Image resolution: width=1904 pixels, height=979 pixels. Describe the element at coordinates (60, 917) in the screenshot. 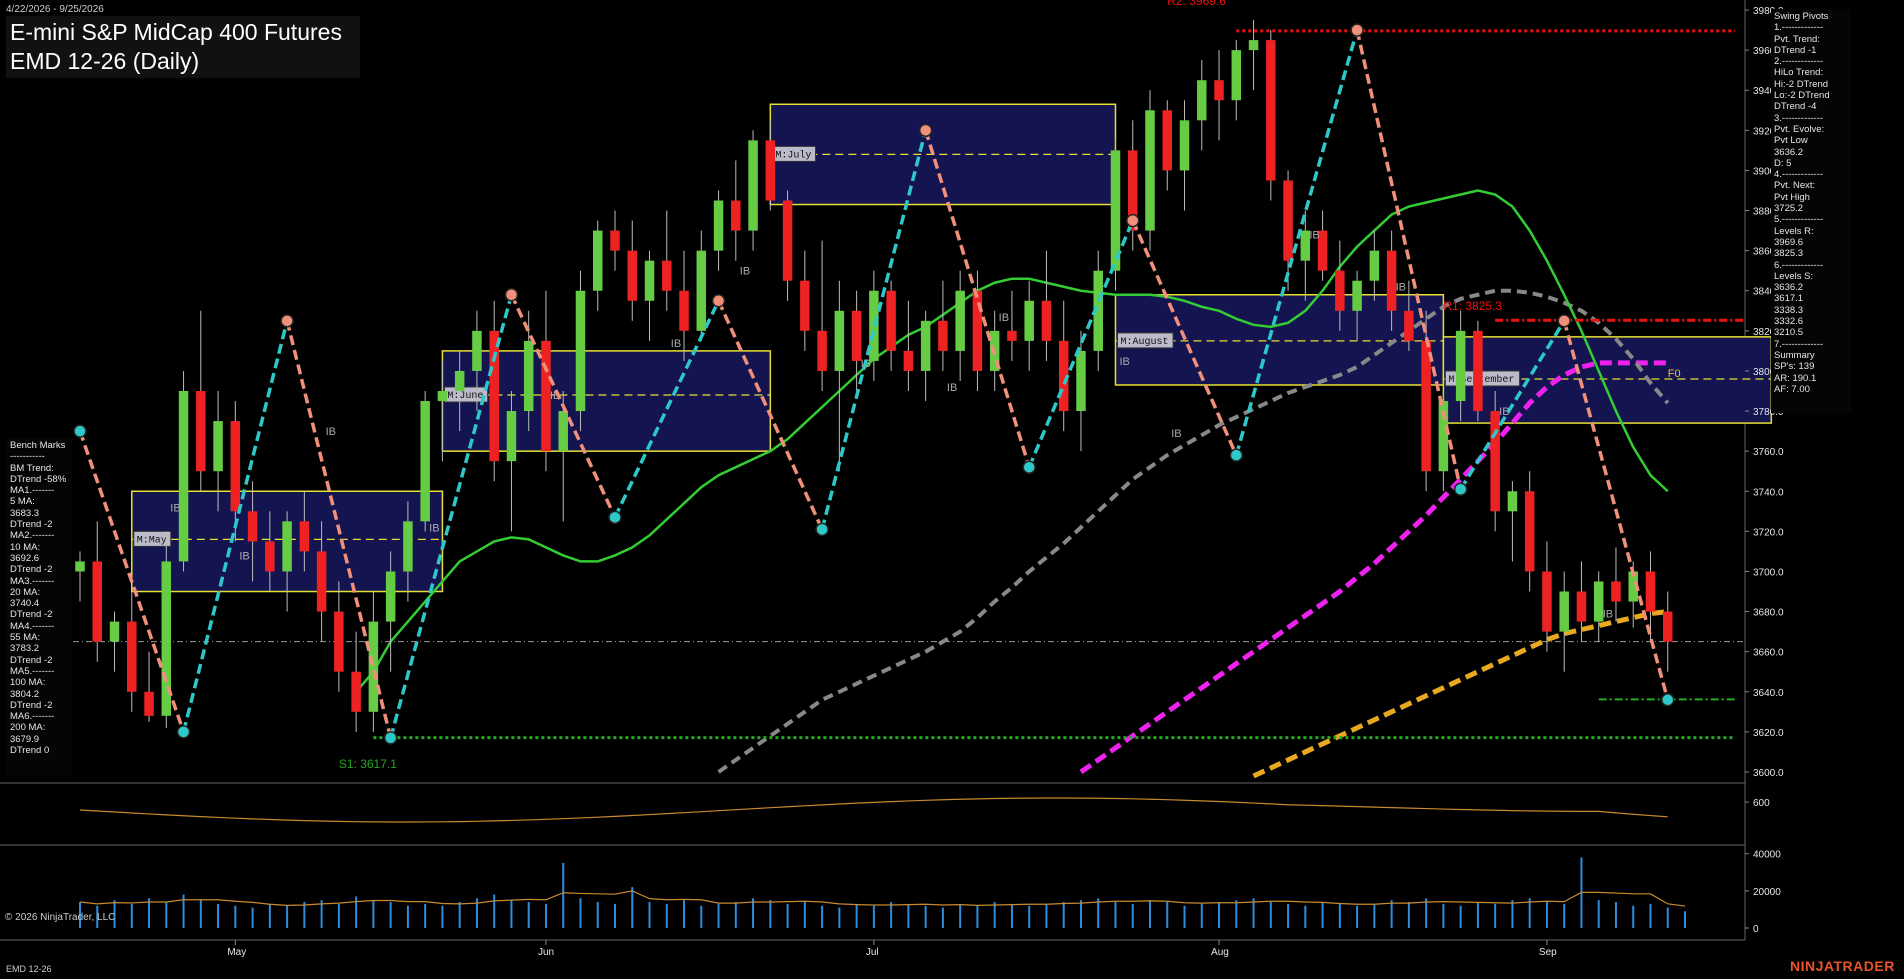

I see `copyright: © 2026 NinjaTrader, LLC` at that location.